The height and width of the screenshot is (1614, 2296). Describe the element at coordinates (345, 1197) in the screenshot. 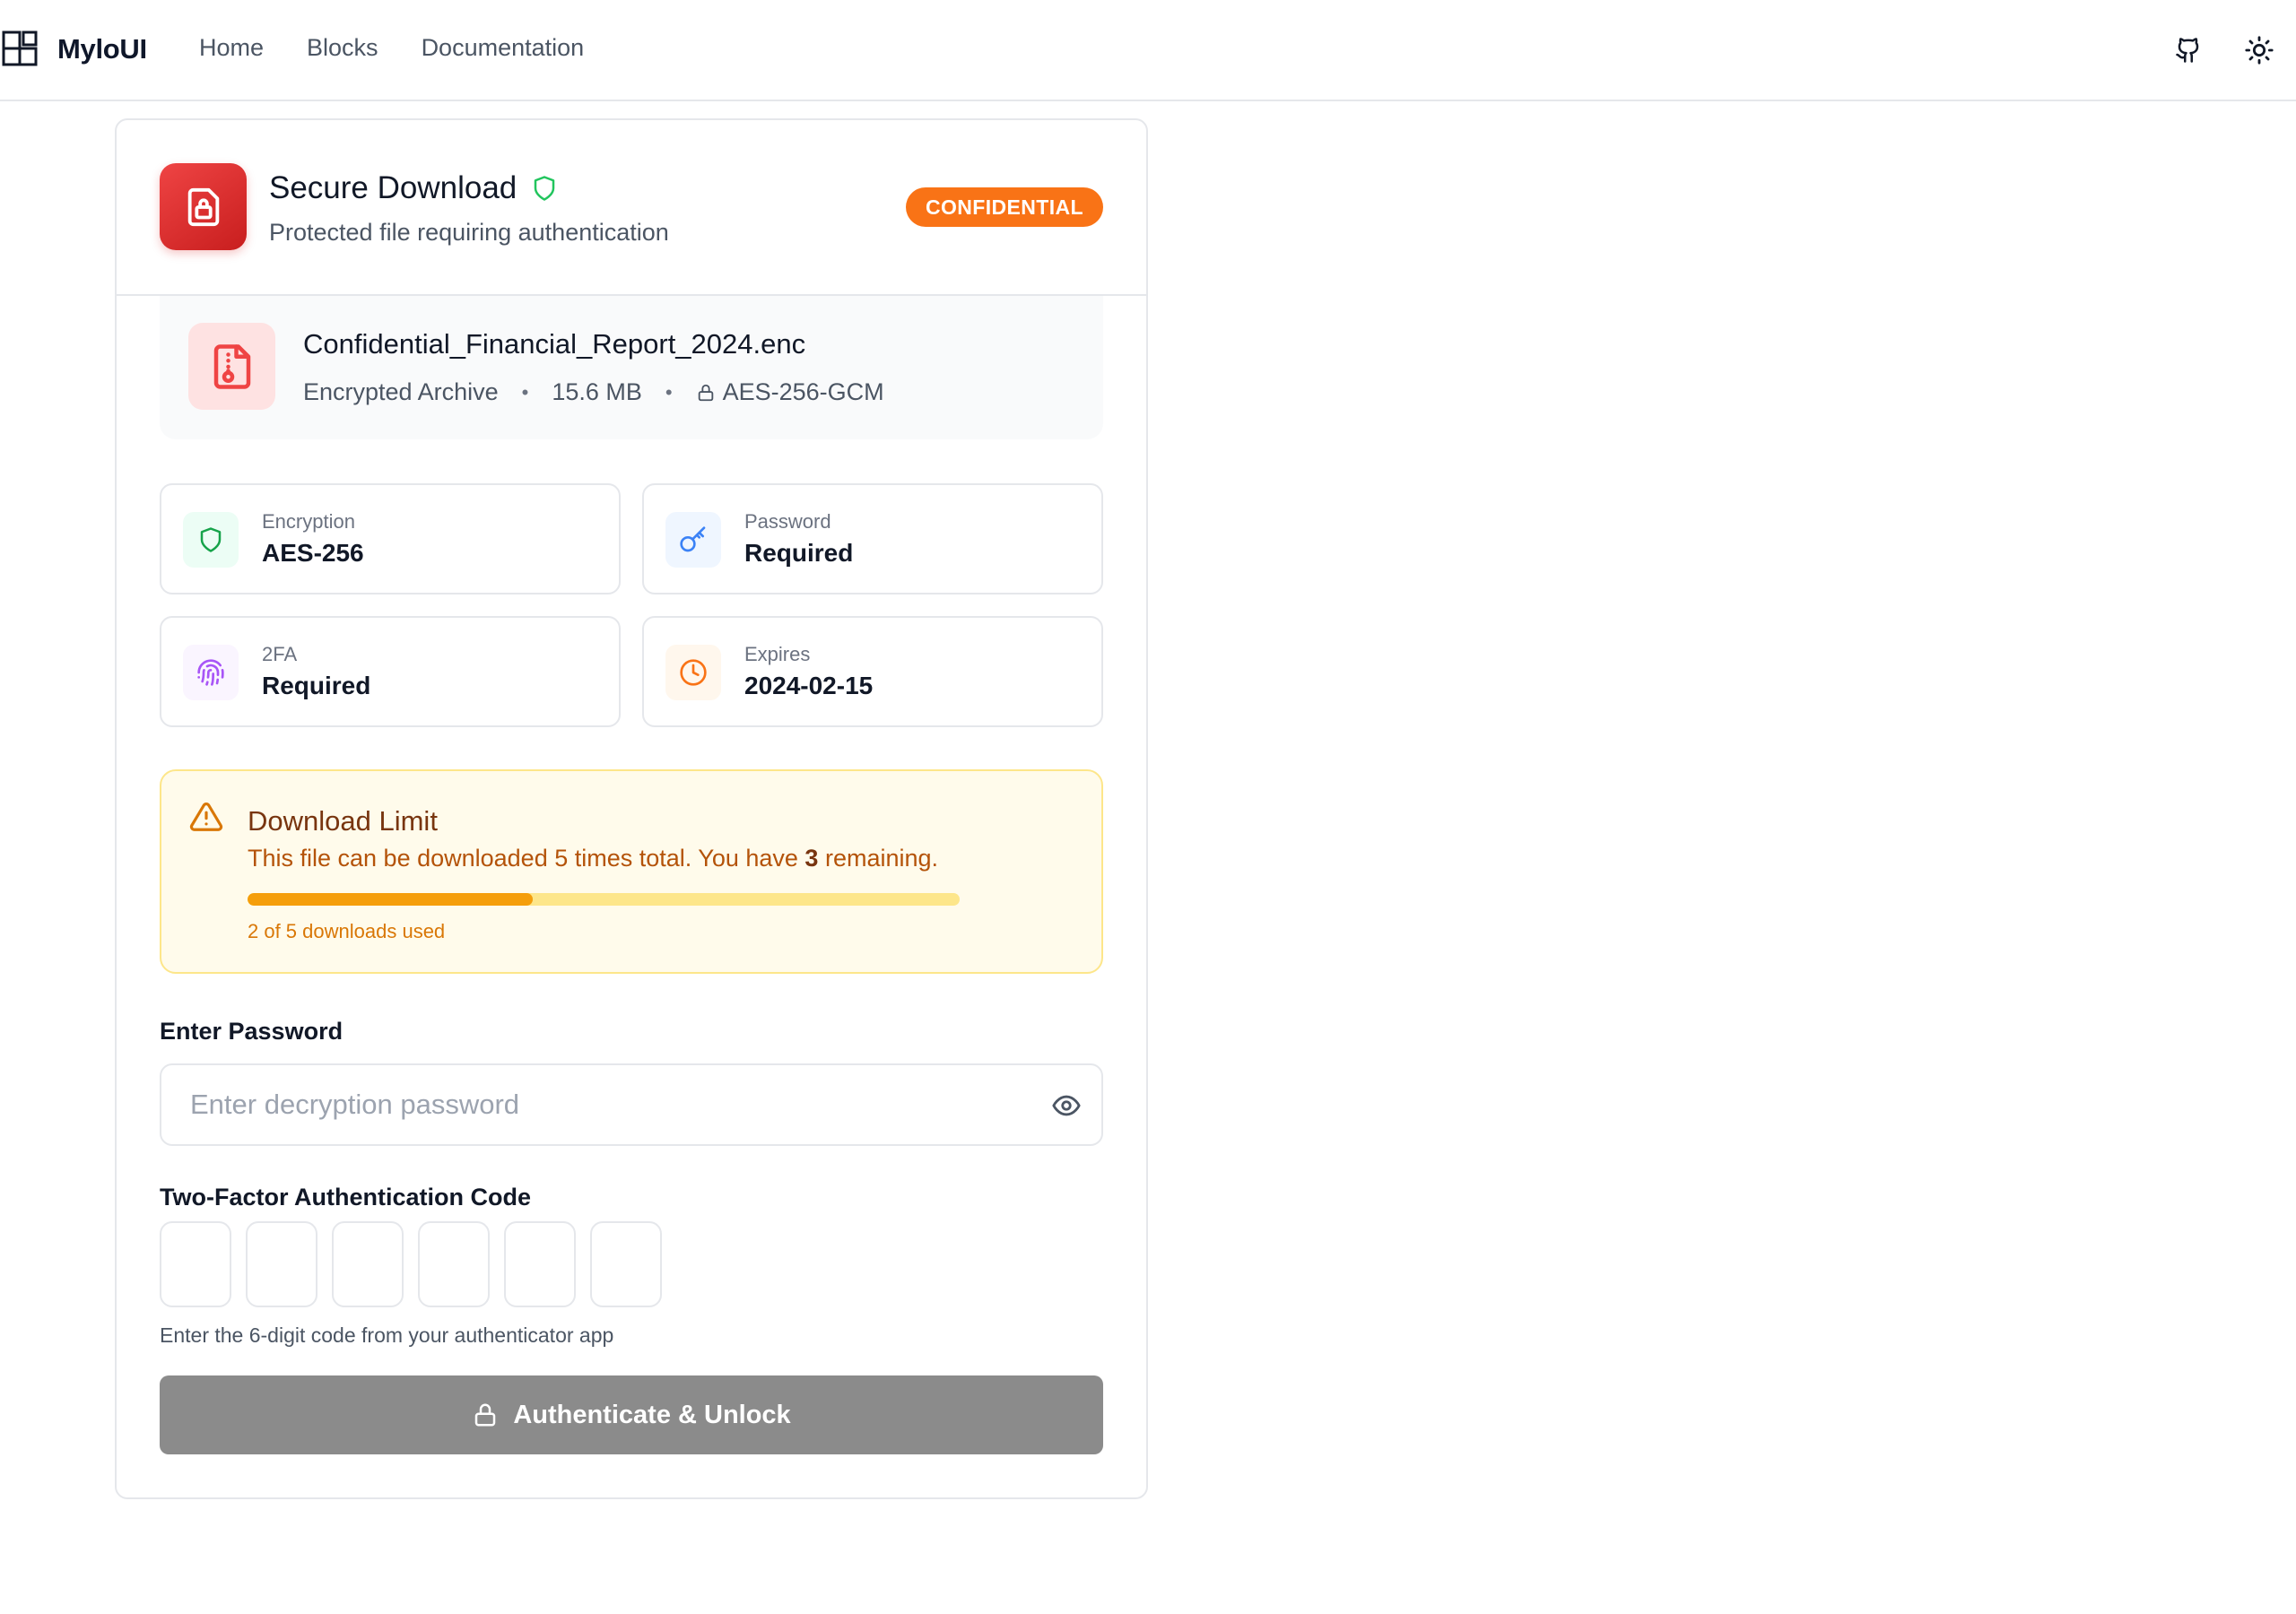

I see `otp-label: Two-Factor Authentication Code` at that location.